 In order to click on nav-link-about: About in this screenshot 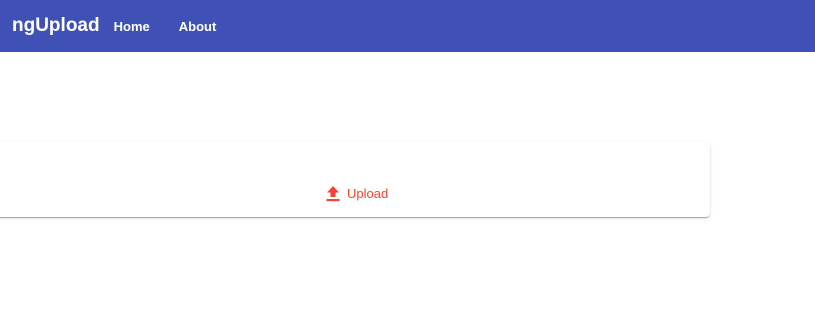, I will do `click(198, 26)`.